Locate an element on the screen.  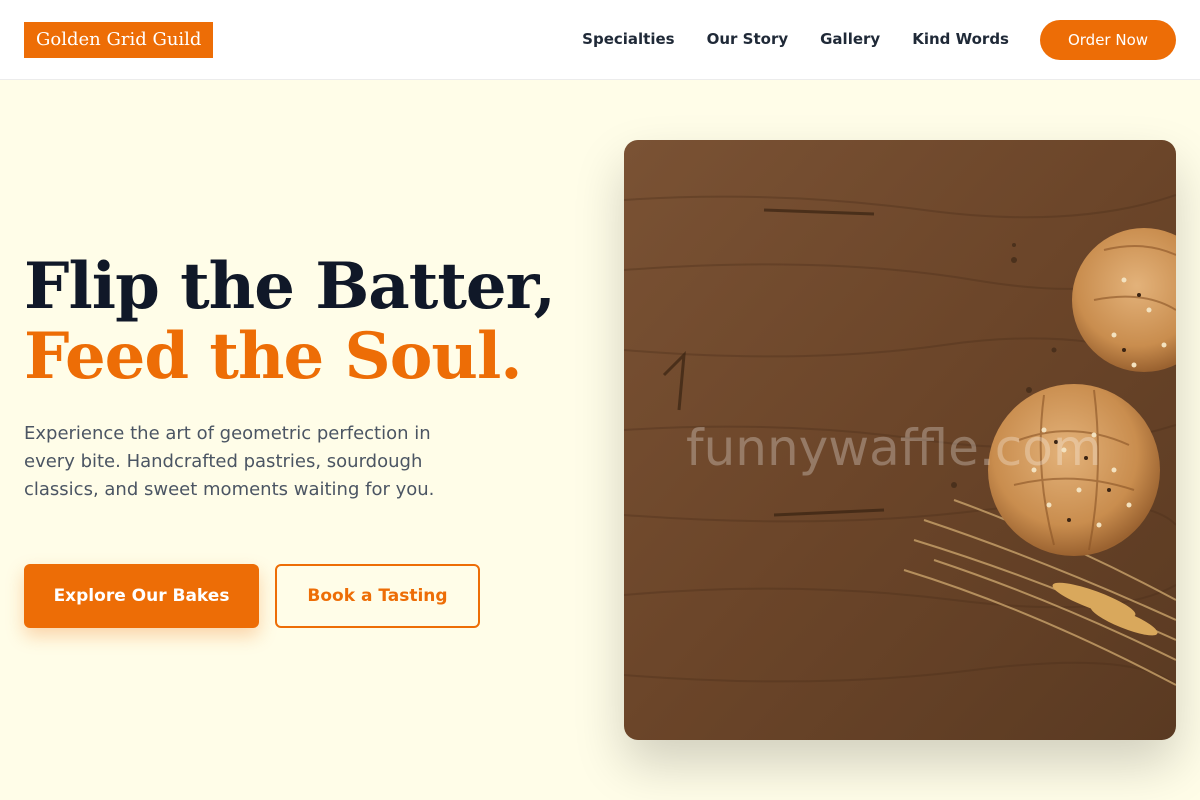
explore-bakes-button: Explore Our Bakes is located at coordinates (141, 596).